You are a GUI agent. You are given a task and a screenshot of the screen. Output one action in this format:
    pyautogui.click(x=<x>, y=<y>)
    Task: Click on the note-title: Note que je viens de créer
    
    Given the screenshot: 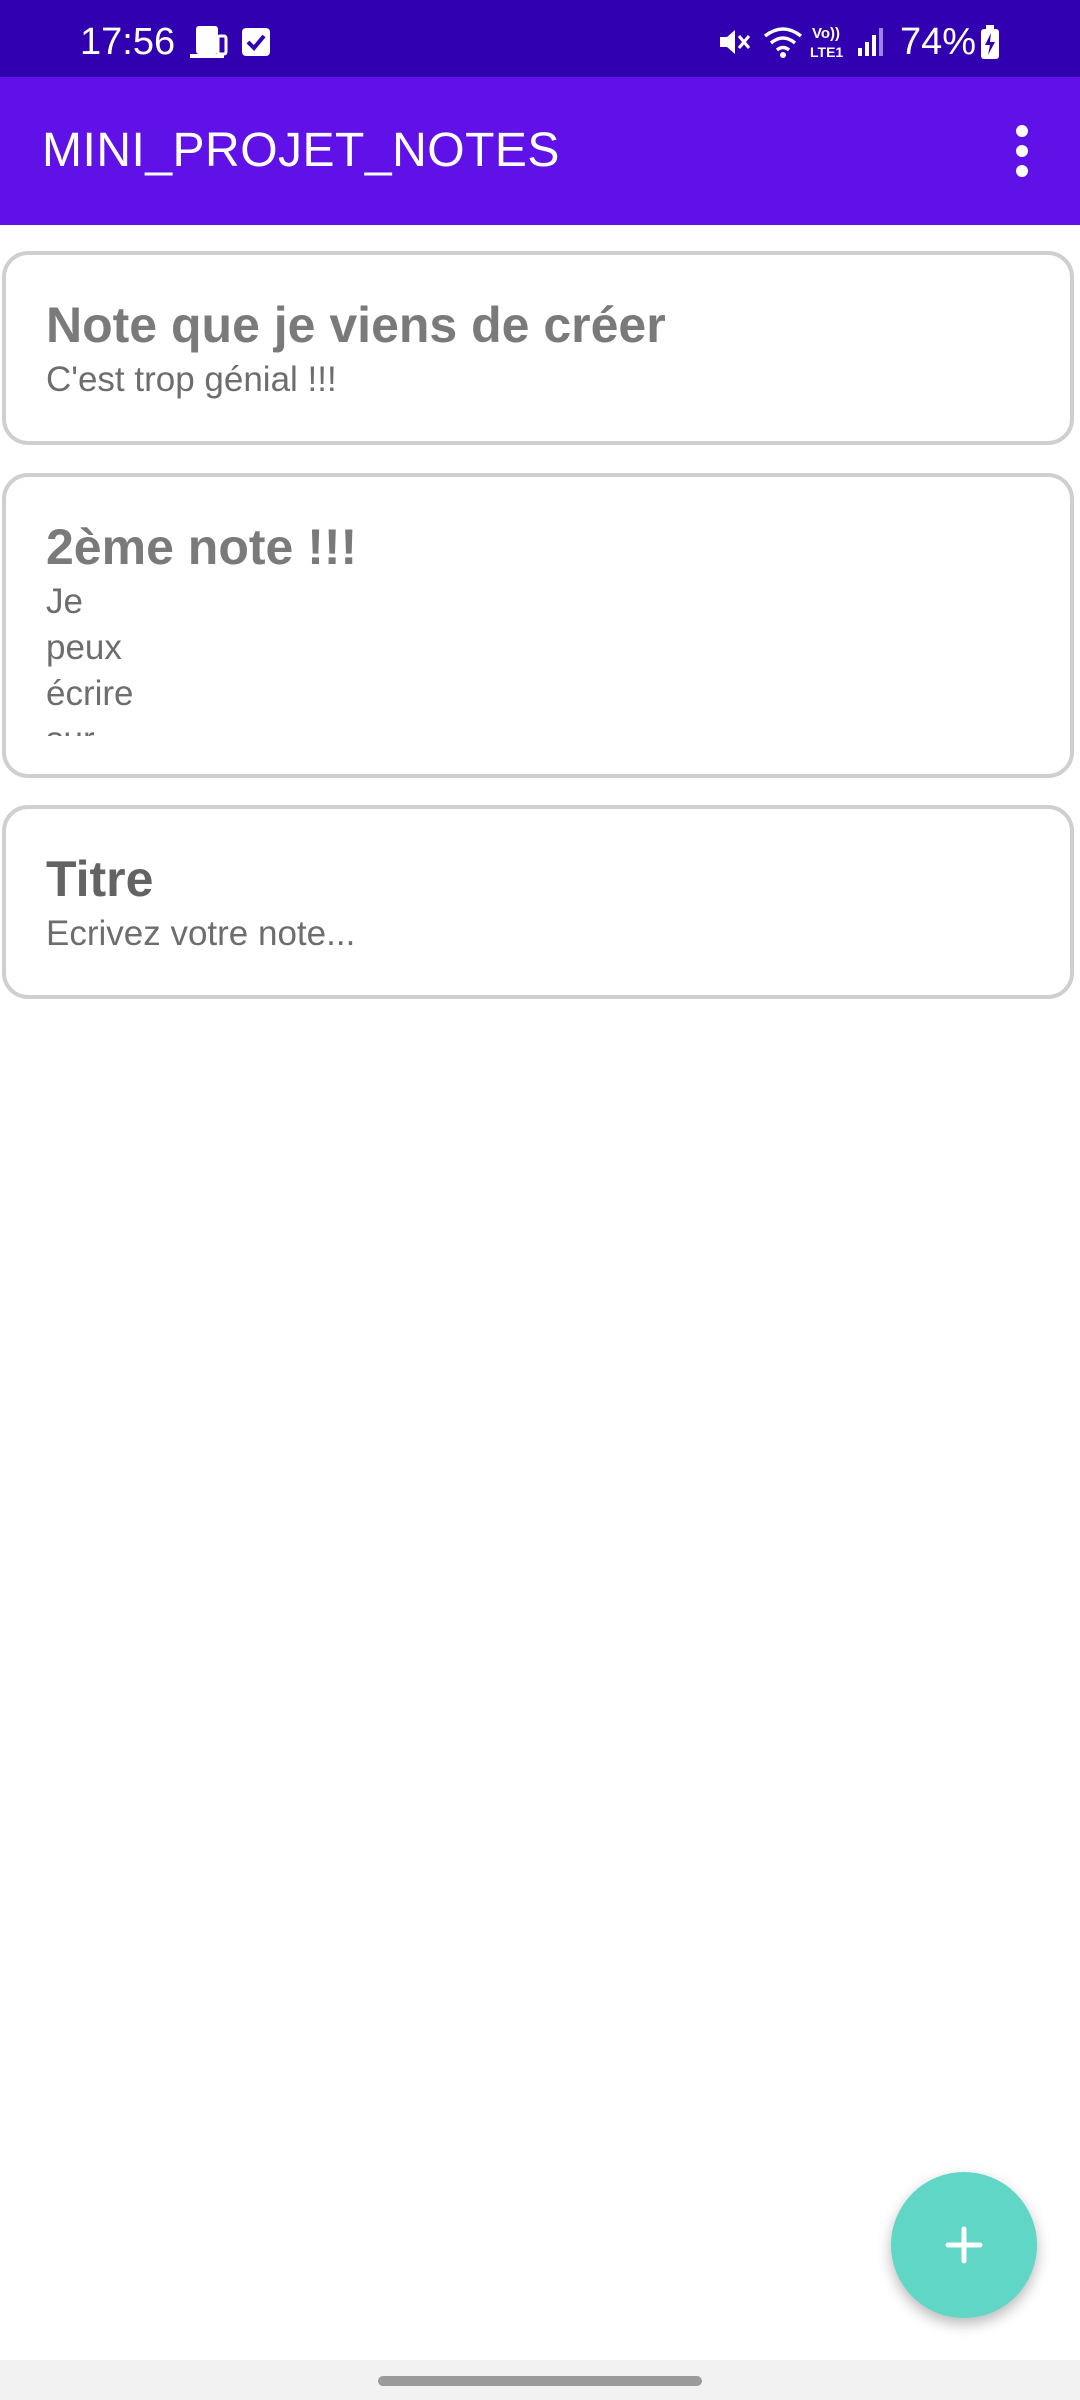 What is the action you would take?
    pyautogui.click(x=356, y=325)
    